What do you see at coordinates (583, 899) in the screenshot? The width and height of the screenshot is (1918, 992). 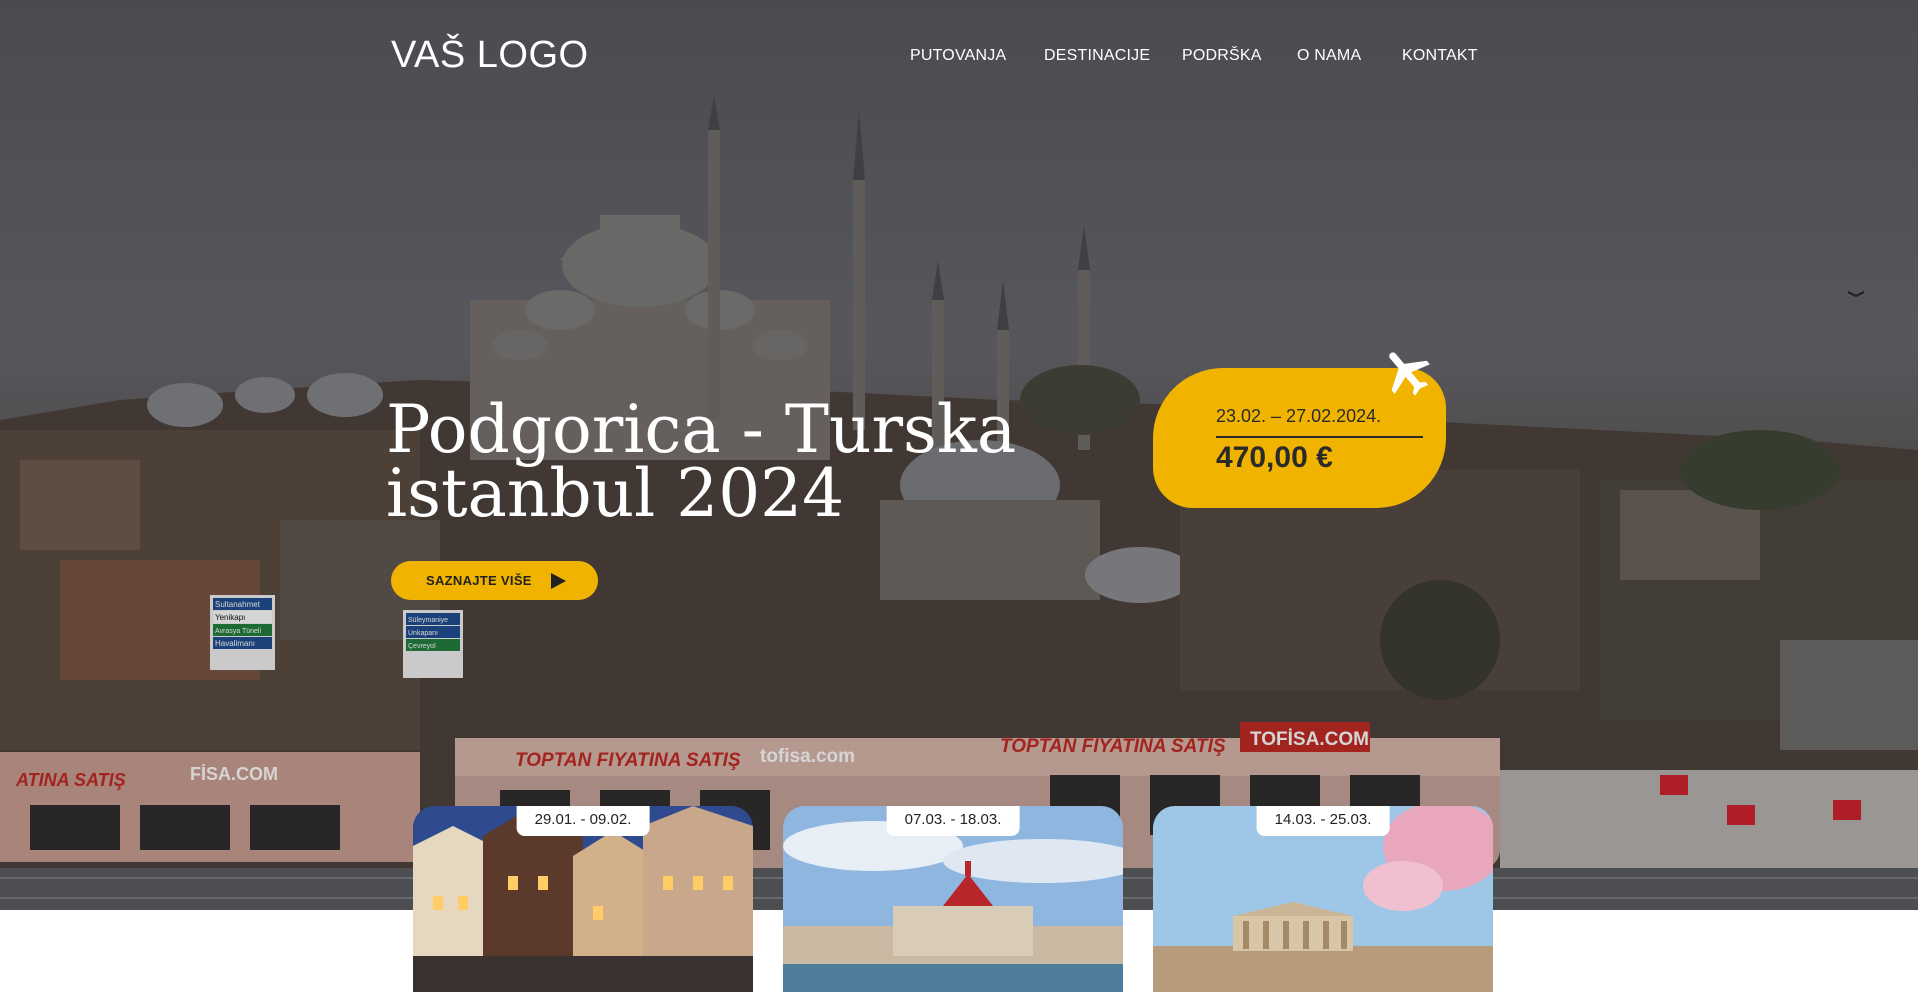 I see `trip-card: 29.01. - 09.02.` at bounding box center [583, 899].